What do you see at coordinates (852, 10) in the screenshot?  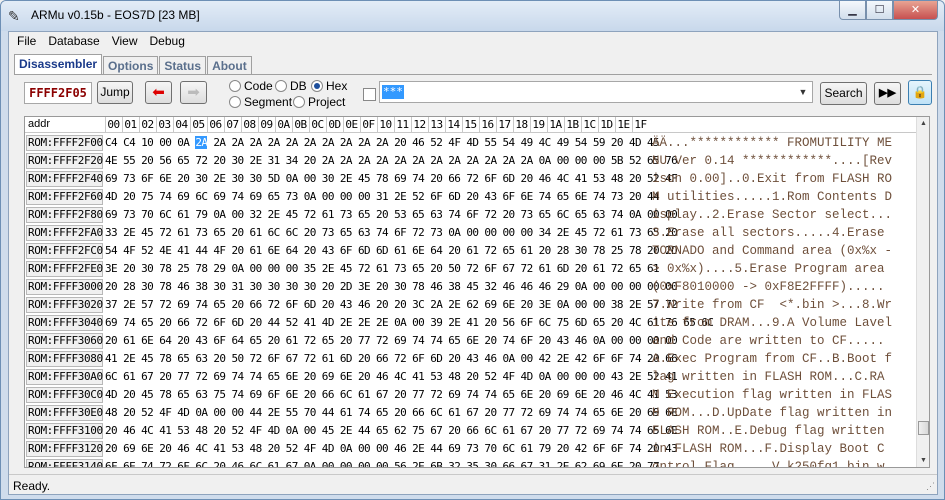 I see `minimize-button: ▁` at bounding box center [852, 10].